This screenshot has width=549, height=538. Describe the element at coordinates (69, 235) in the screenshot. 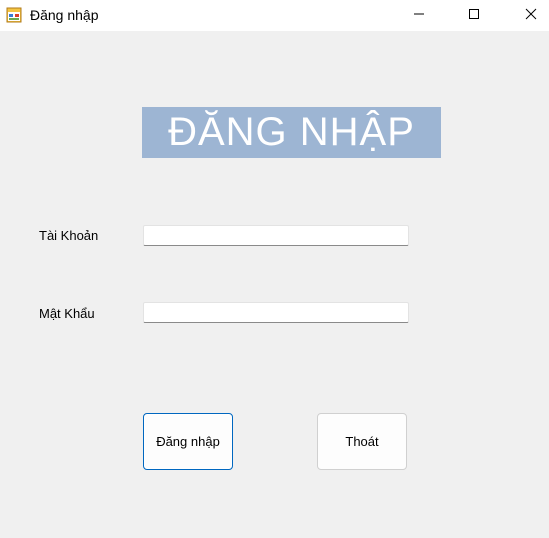

I see `username-label: Tài Khoản` at that location.